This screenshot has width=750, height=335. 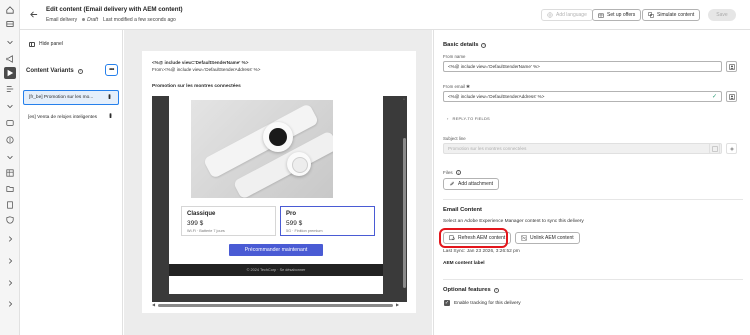 I want to click on from-name-label: From name, so click(x=454, y=56).